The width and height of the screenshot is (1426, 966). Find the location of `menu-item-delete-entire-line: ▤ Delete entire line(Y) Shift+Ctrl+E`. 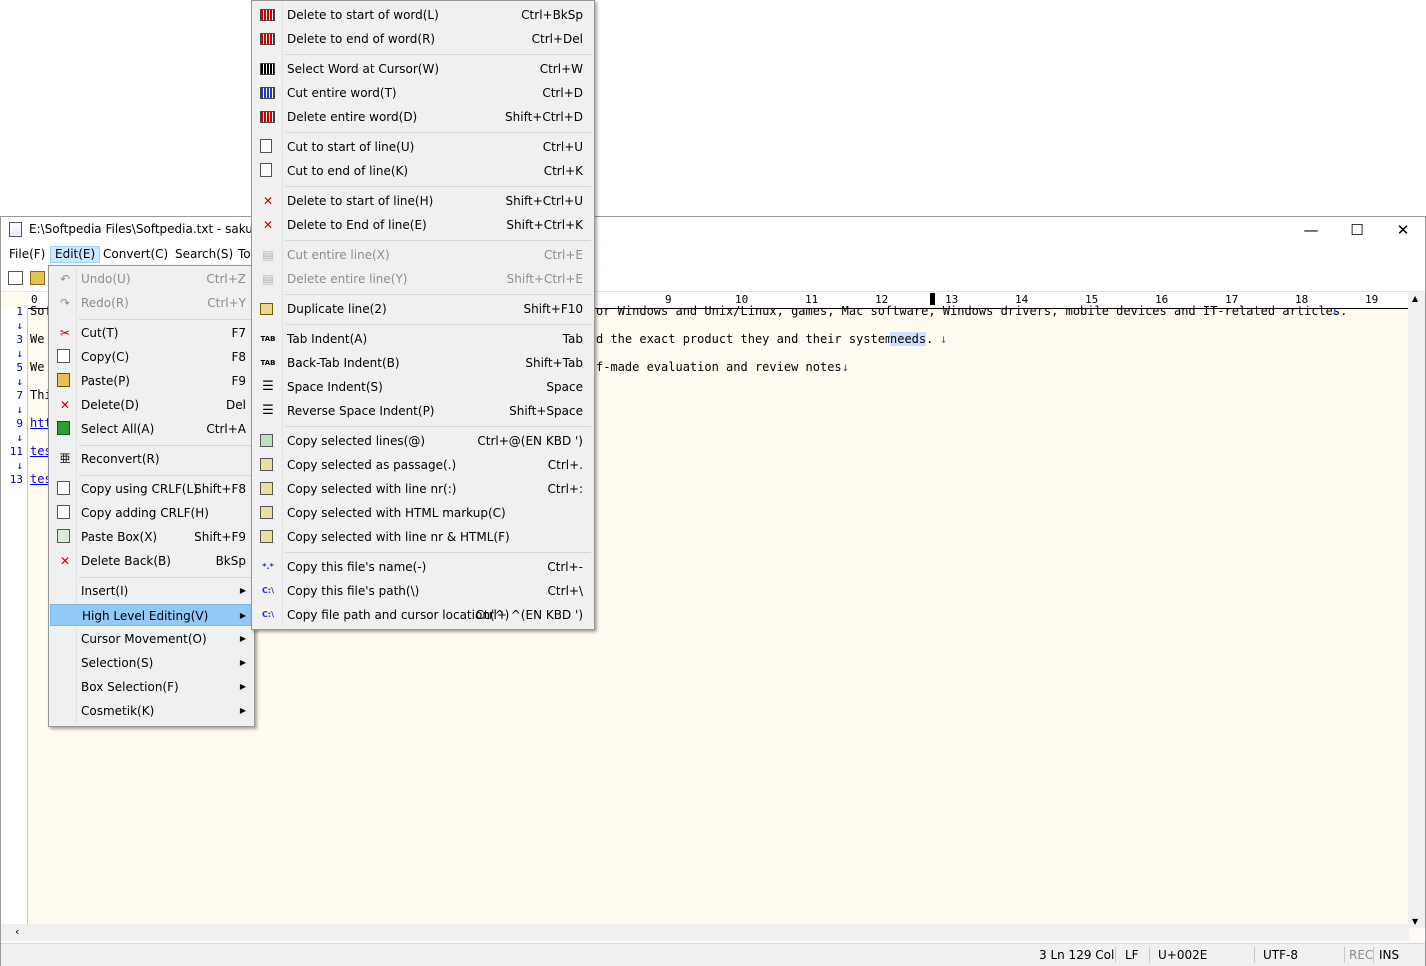

menu-item-delete-entire-line: ▤ Delete entire line(Y) Shift+Ctrl+E is located at coordinates (423, 279).